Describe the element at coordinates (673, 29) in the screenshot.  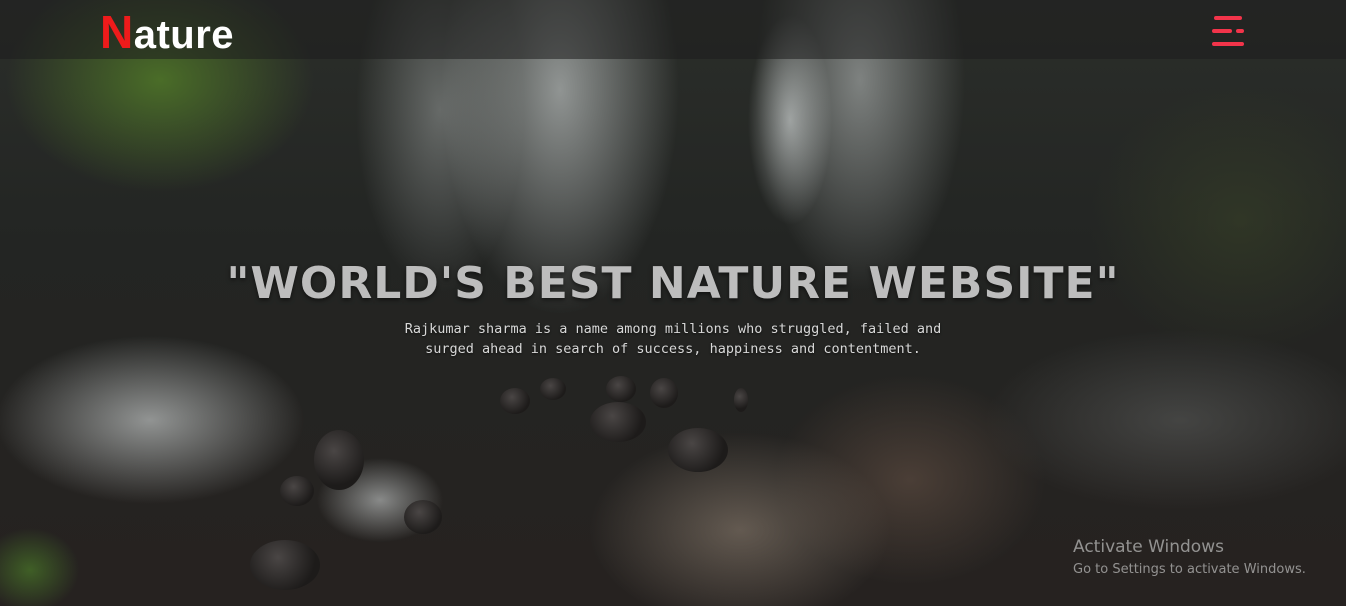
I see `top-navbar: Nature` at that location.